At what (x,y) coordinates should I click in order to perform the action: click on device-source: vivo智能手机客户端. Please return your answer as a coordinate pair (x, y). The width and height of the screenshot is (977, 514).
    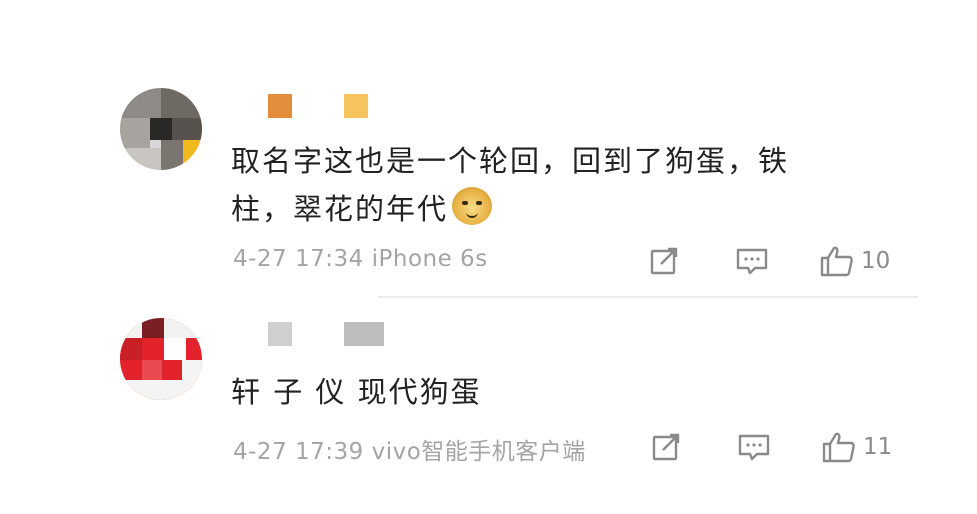
    Looking at the image, I should click on (478, 452).